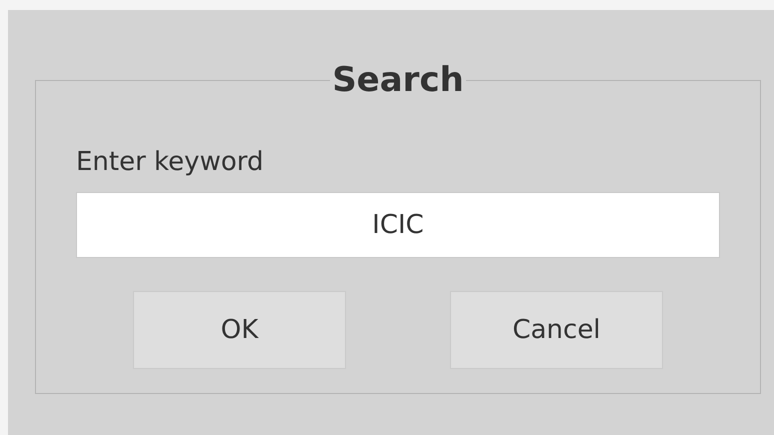 The image size is (774, 435). What do you see at coordinates (170, 162) in the screenshot?
I see `field-label: Enter keyword` at bounding box center [170, 162].